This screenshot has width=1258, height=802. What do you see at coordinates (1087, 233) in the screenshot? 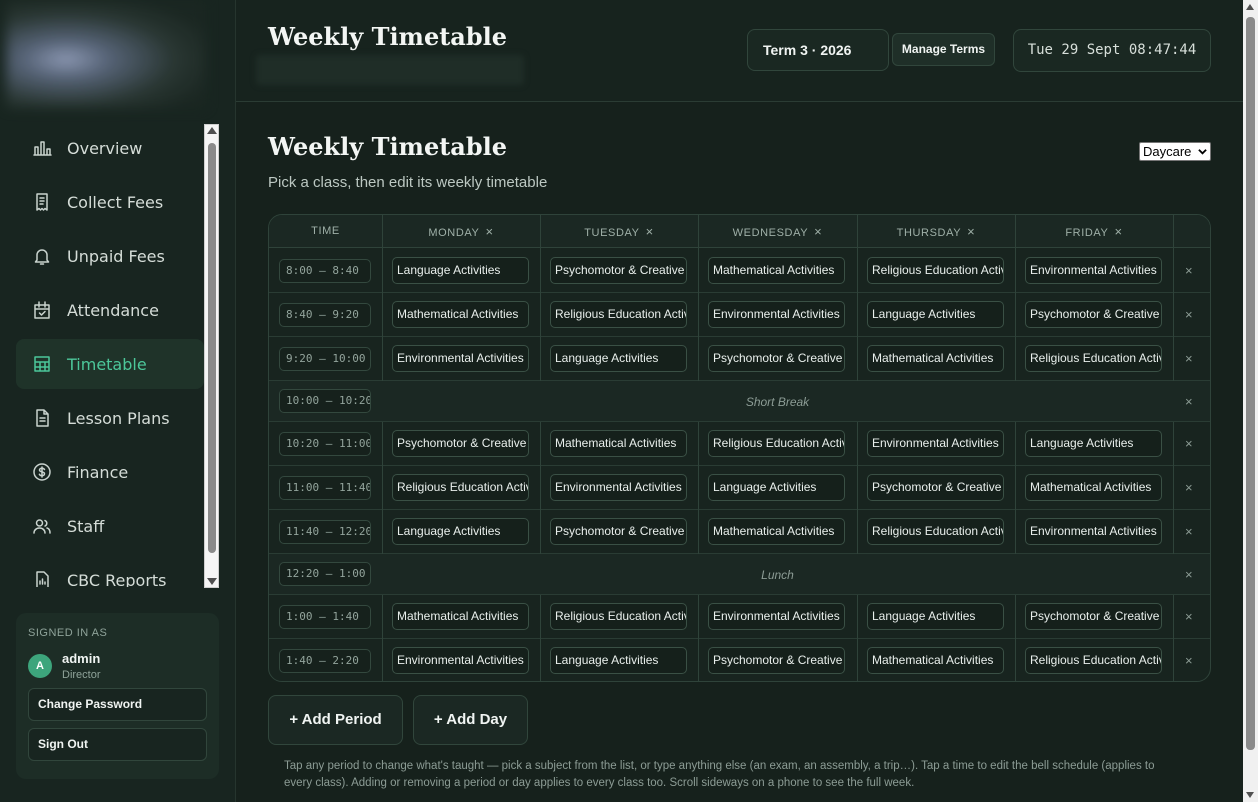
I see `day-label: FRIDAY` at bounding box center [1087, 233].